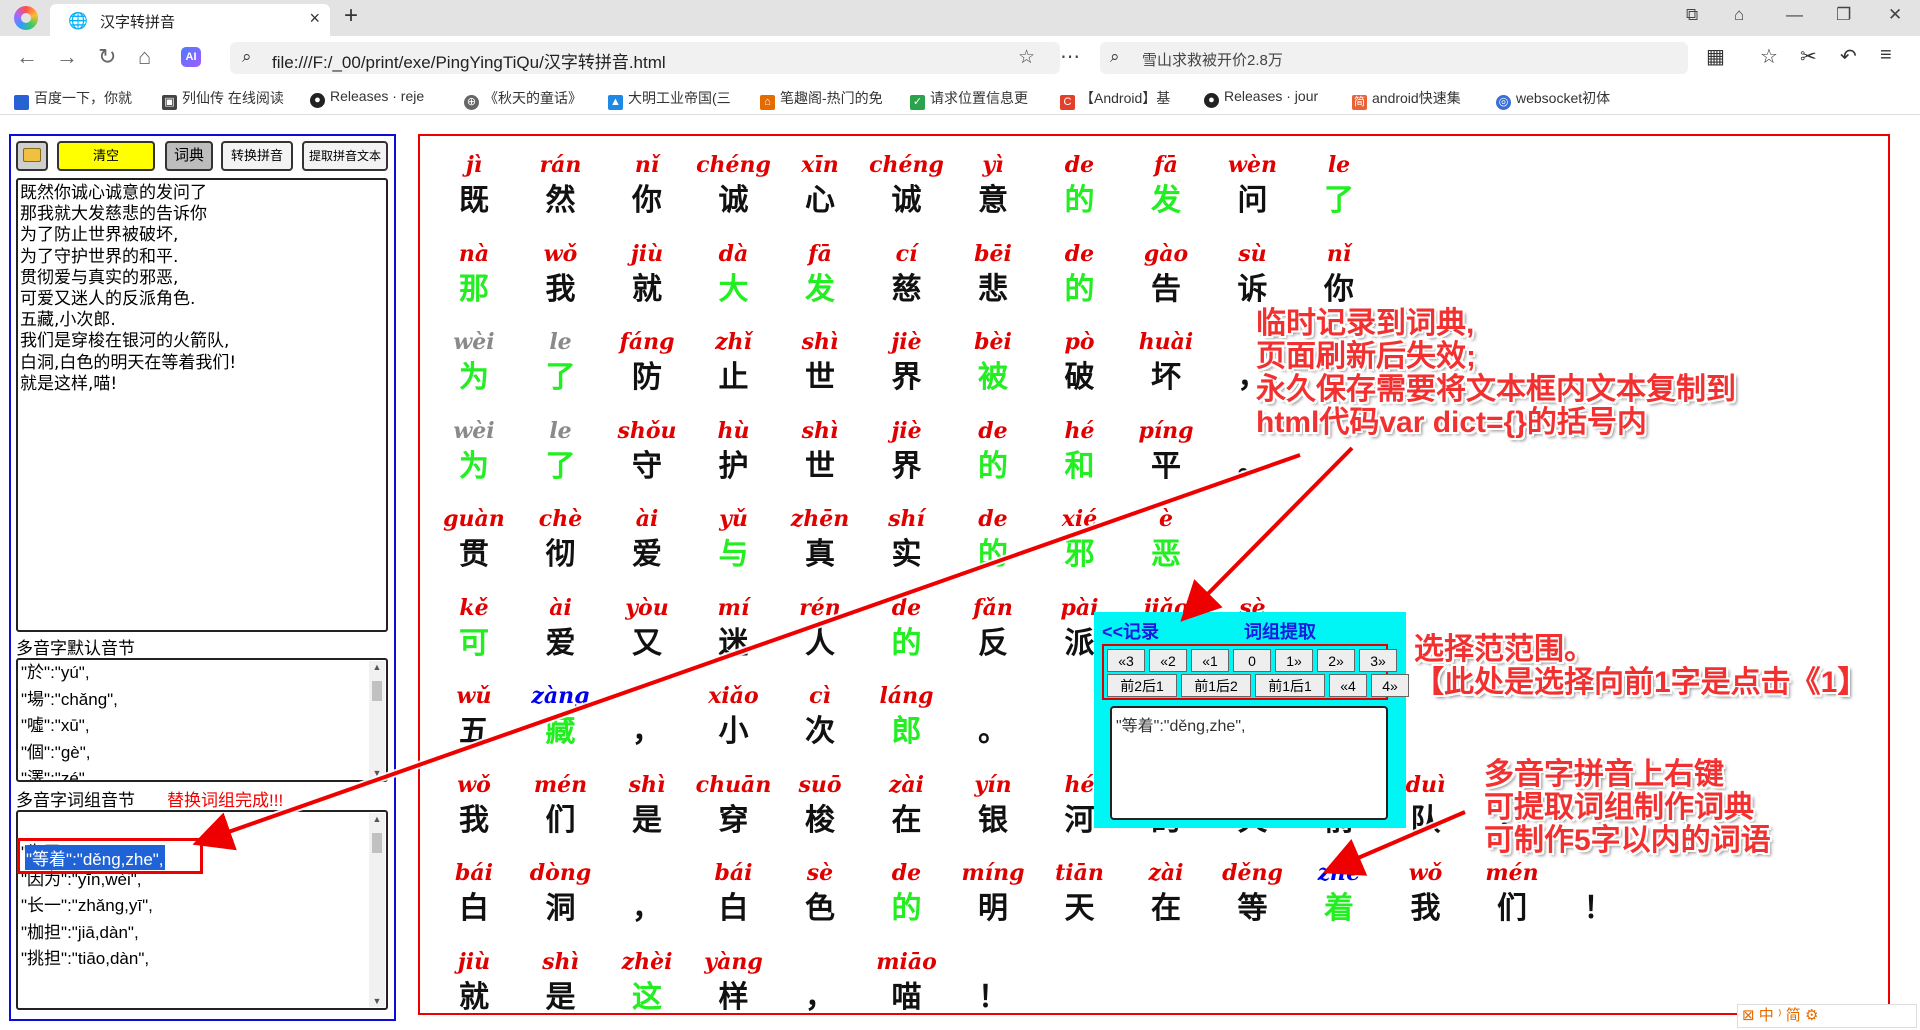 The width and height of the screenshot is (1920, 1030). Describe the element at coordinates (1627, 807) in the screenshot. I see `annotation-right-click: 多音字拼音上右键 可提取词组制作词典 可制作5字以内的词语` at that location.